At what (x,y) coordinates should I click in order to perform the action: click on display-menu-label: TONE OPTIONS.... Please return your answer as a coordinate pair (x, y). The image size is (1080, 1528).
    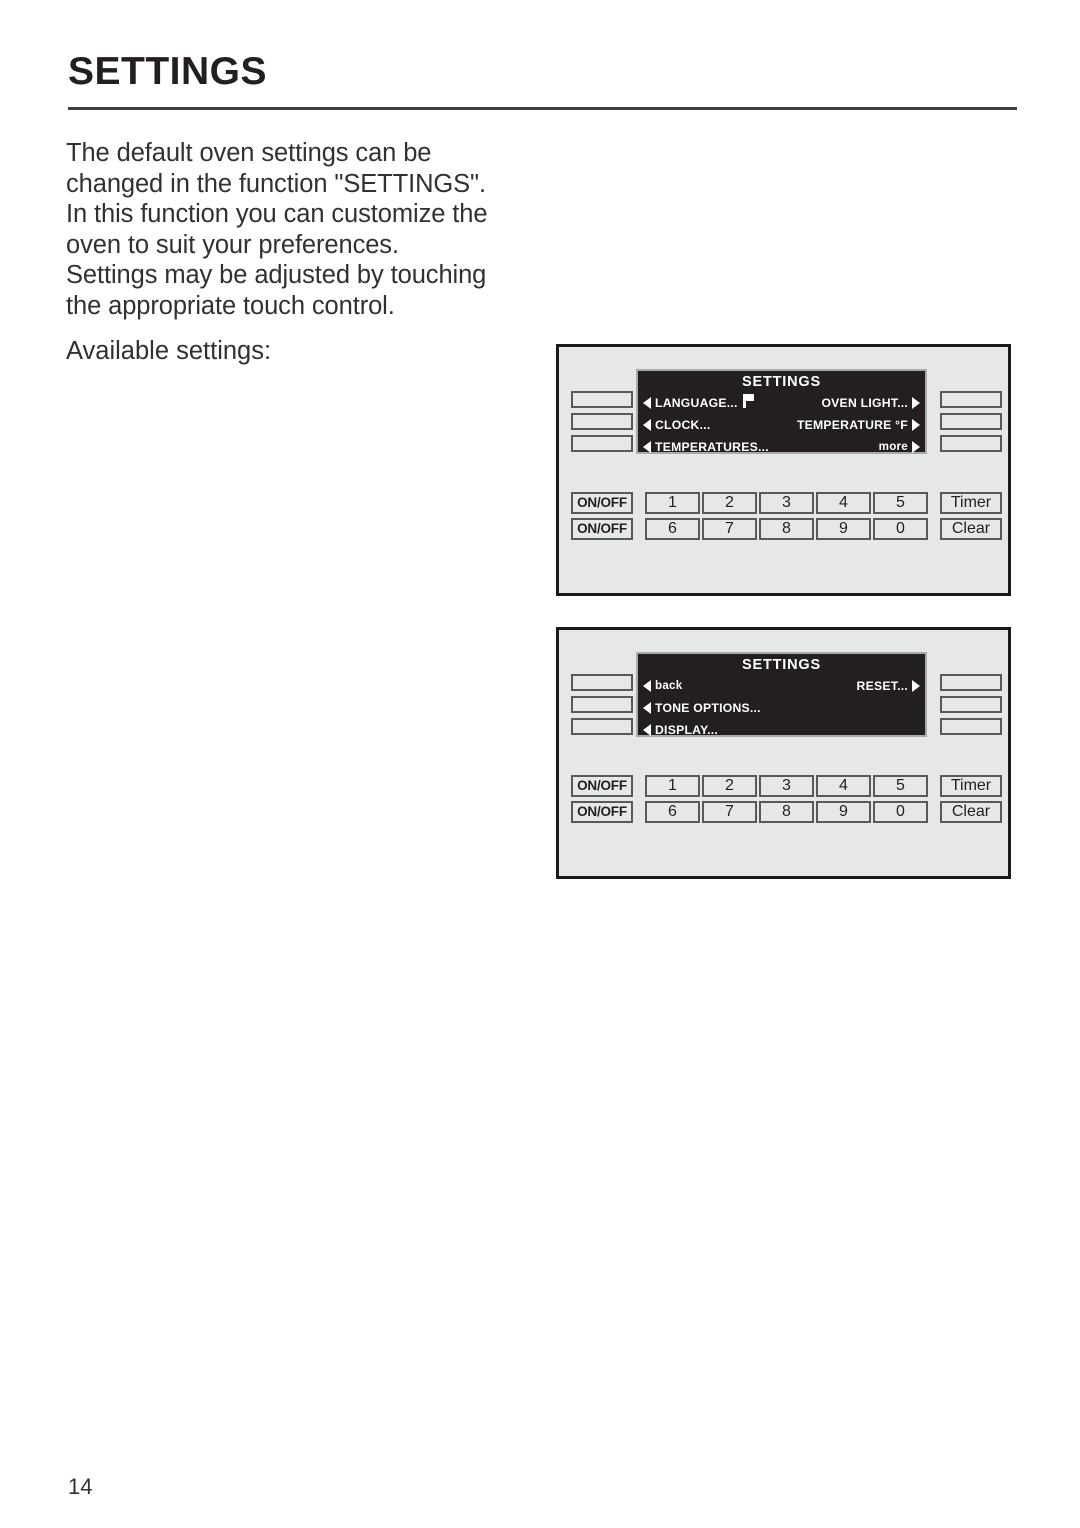
    Looking at the image, I should click on (708, 707).